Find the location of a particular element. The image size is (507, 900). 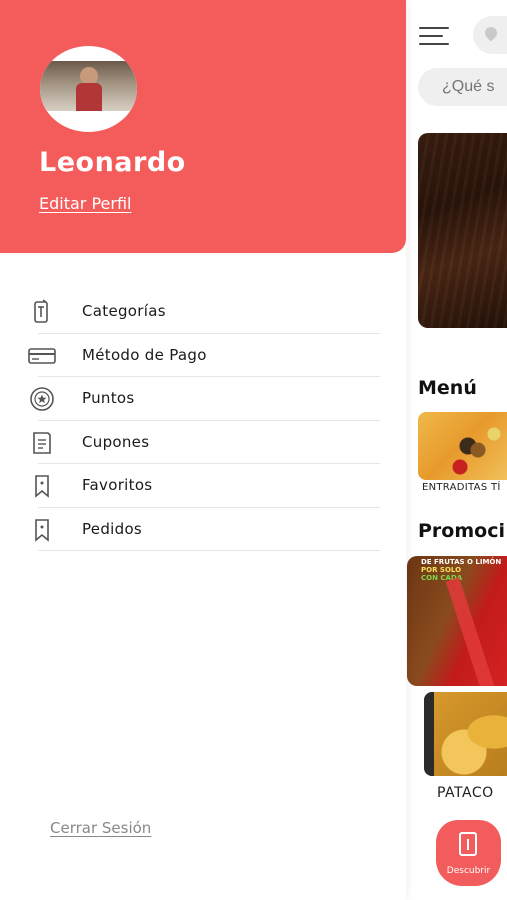

hamburger-menu-icon is located at coordinates (434, 36).